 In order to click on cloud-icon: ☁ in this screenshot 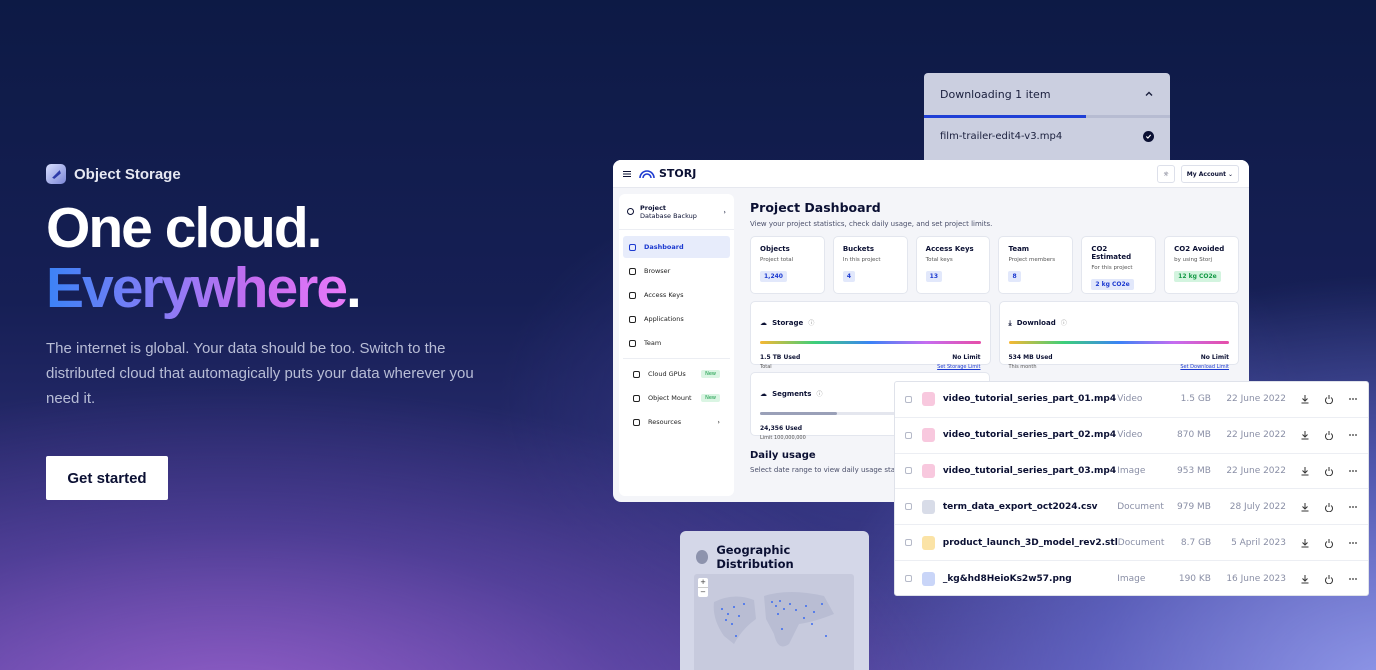, I will do `click(763, 323)`.